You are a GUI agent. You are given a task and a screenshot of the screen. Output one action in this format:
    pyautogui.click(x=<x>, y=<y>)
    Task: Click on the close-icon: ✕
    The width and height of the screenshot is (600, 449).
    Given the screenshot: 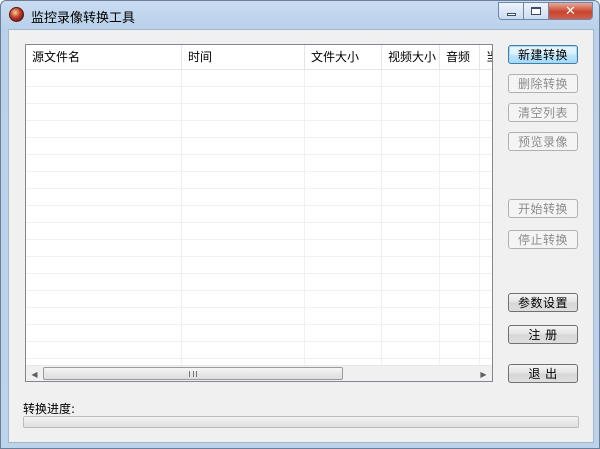 What is the action you would take?
    pyautogui.click(x=570, y=11)
    